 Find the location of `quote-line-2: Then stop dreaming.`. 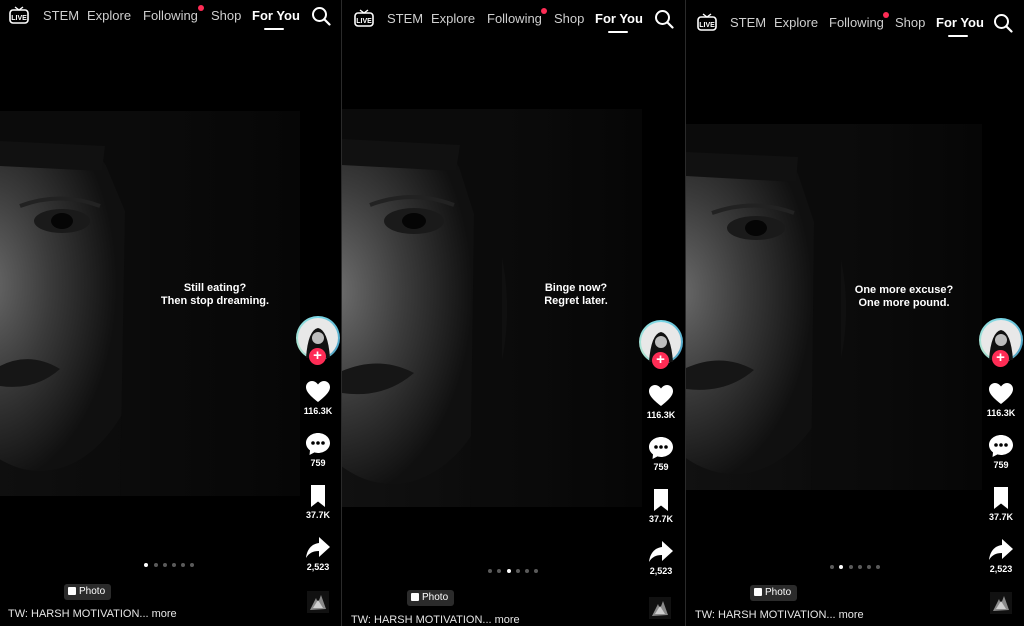

quote-line-2: Then stop dreaming. is located at coordinates (215, 301).